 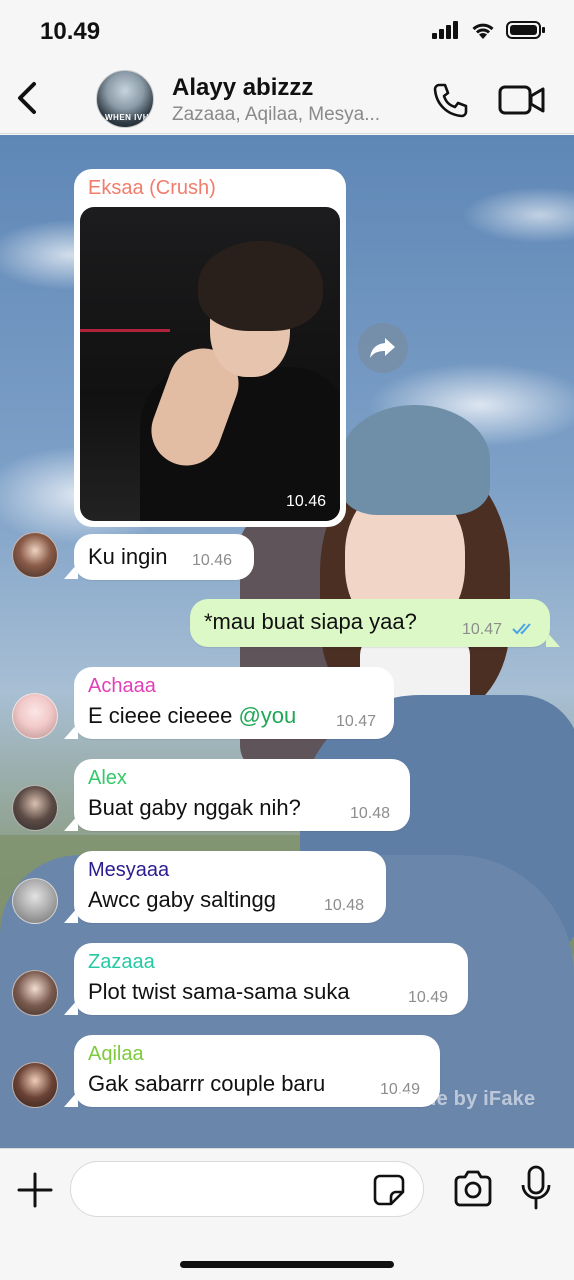 I want to click on camera-icon, so click(x=473, y=1189).